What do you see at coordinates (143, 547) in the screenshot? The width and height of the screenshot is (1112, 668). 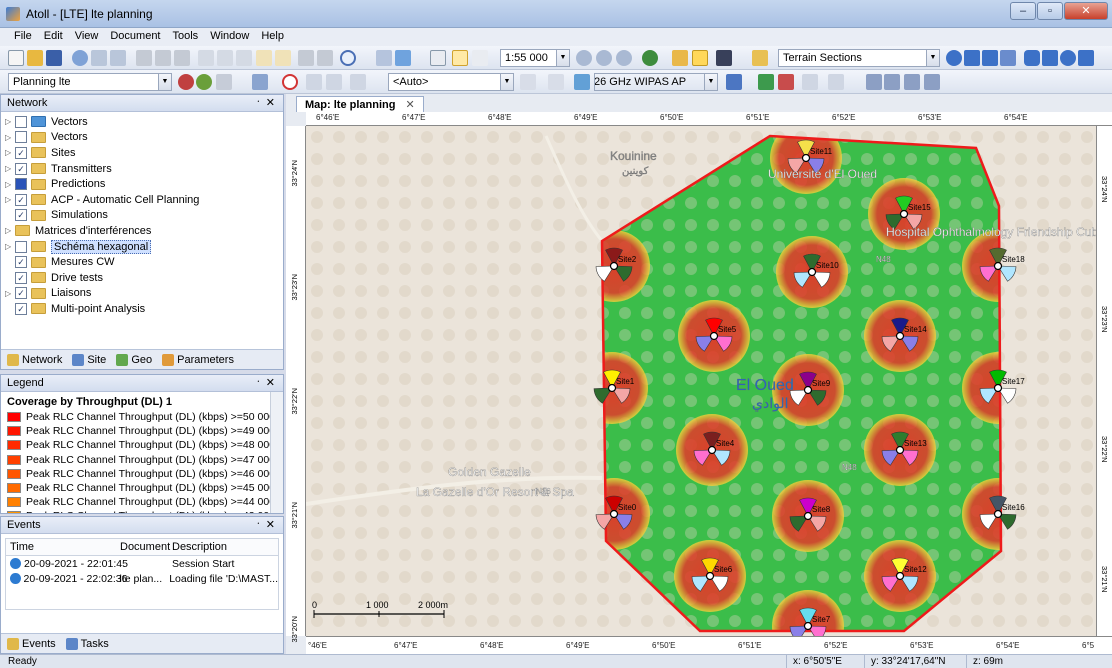 I see `col-document: Document` at bounding box center [143, 547].